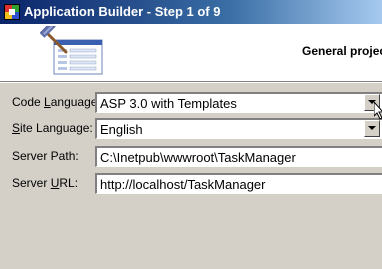  What do you see at coordinates (183, 184) in the screenshot?
I see `server-url-value: http://localhost/TaskManager` at bounding box center [183, 184].